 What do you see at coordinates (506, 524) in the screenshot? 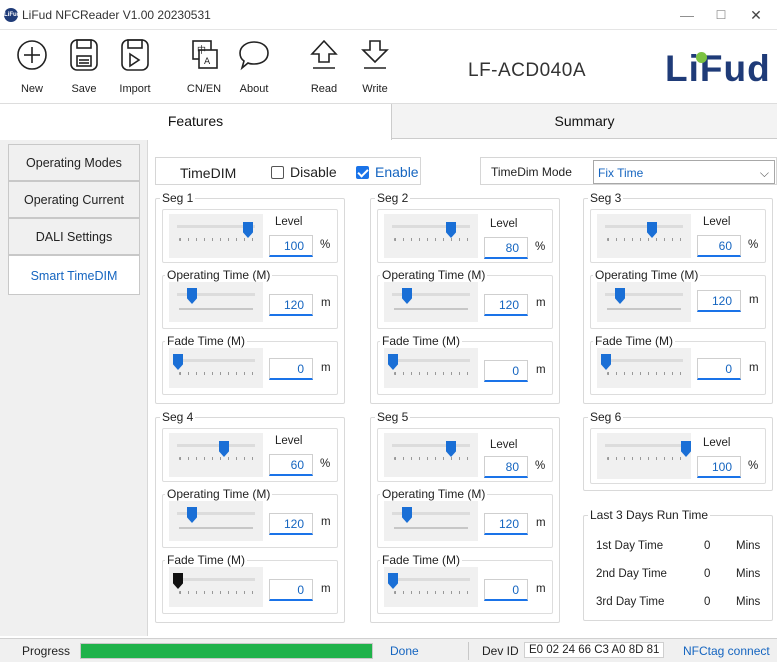
I see `seg5-optime-input: 120` at bounding box center [506, 524].